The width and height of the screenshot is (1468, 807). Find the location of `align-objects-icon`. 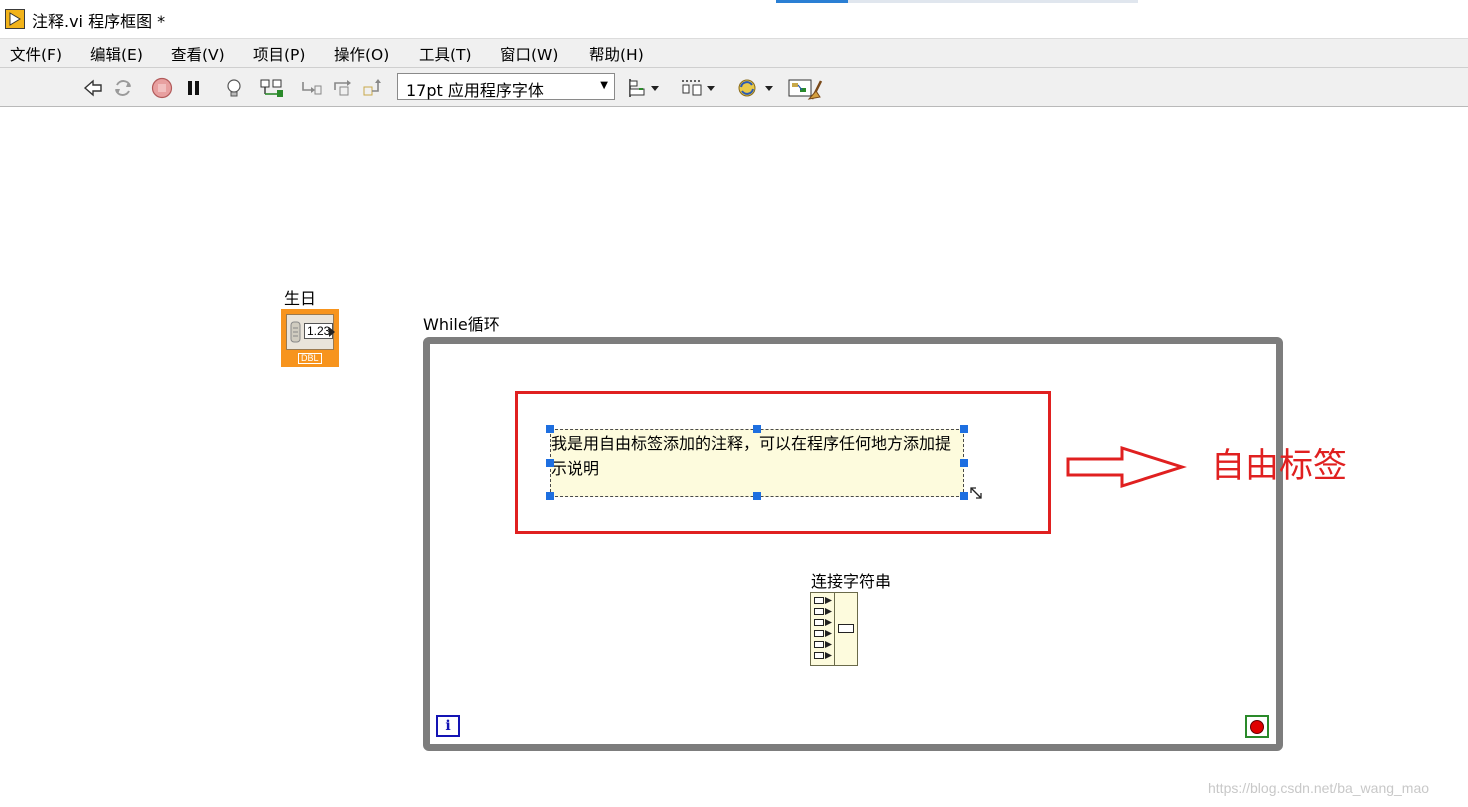

align-objects-icon is located at coordinates (645, 88).